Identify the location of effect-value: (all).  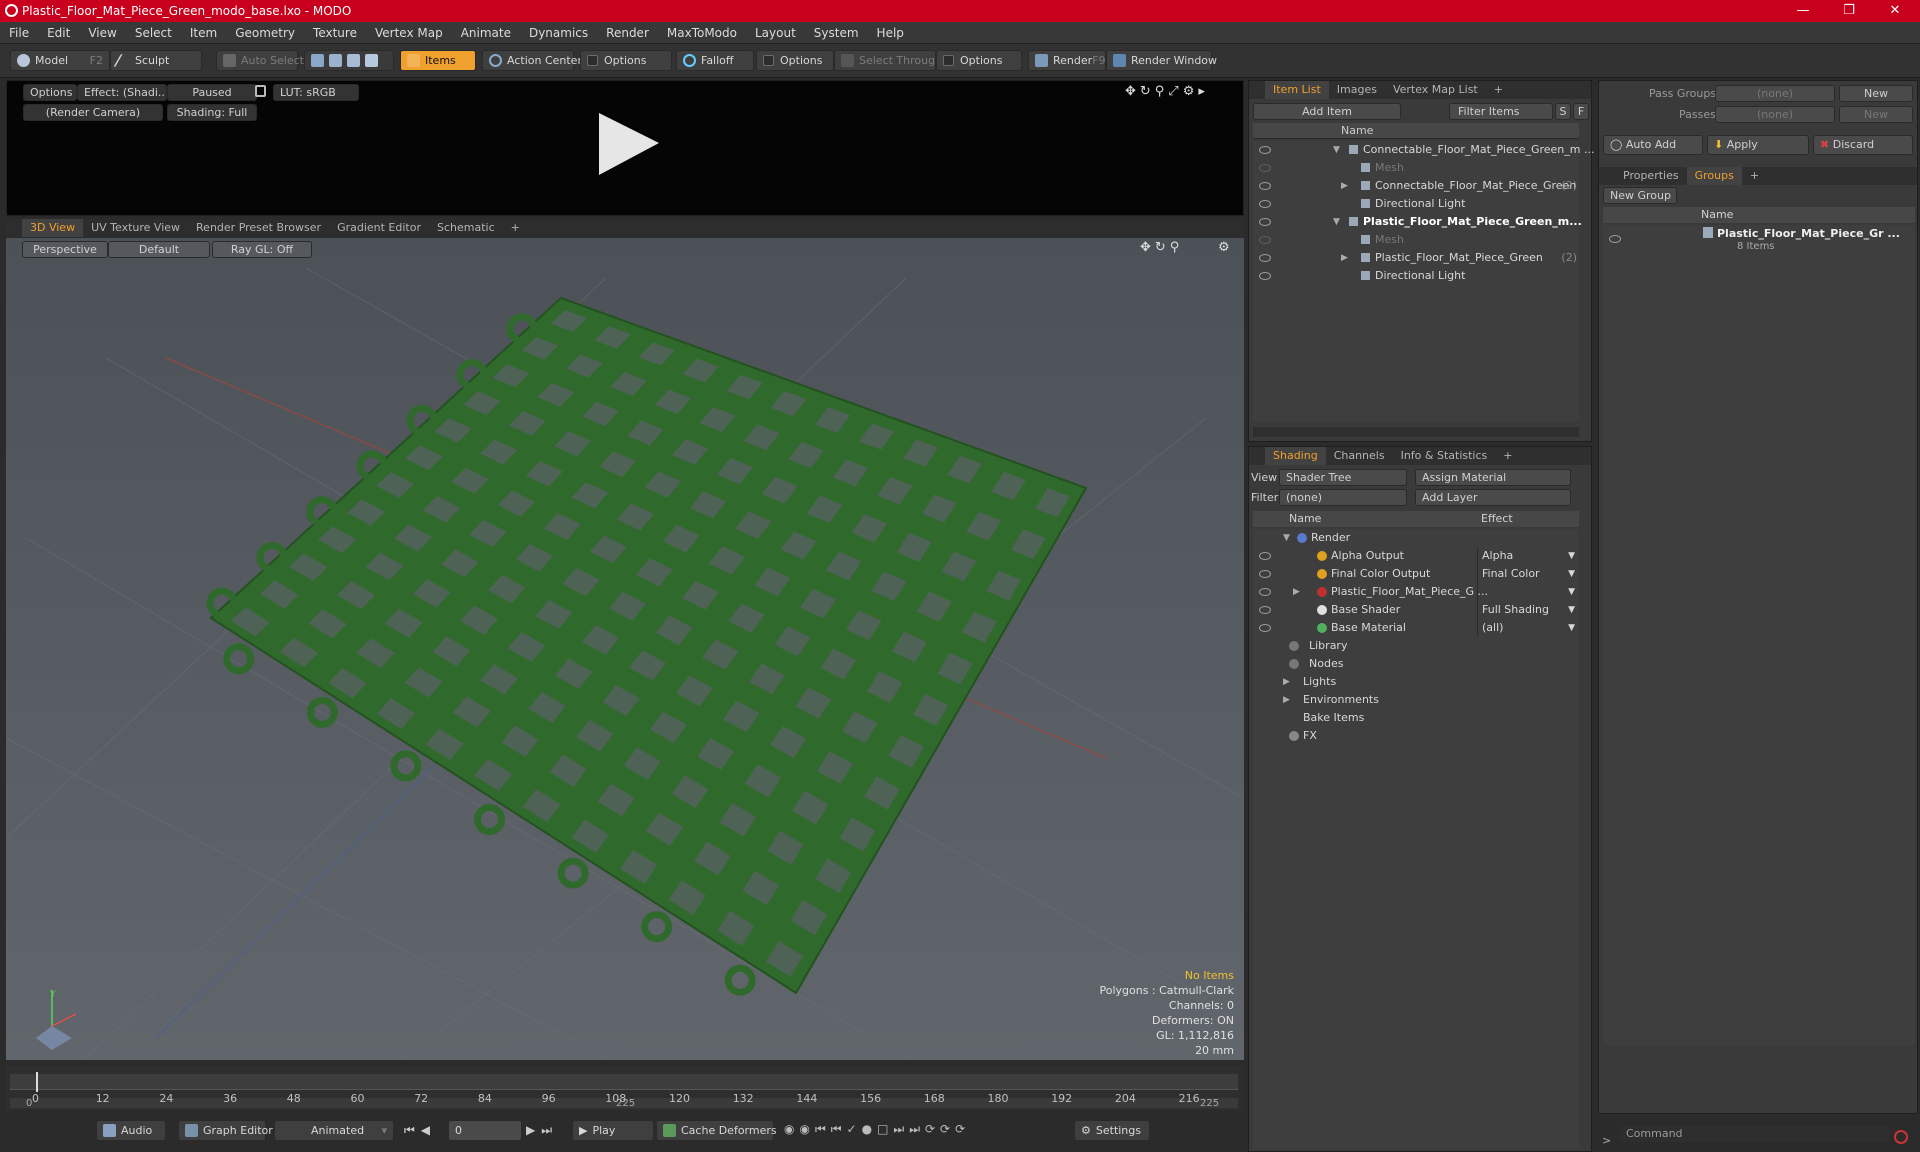
(1492, 627).